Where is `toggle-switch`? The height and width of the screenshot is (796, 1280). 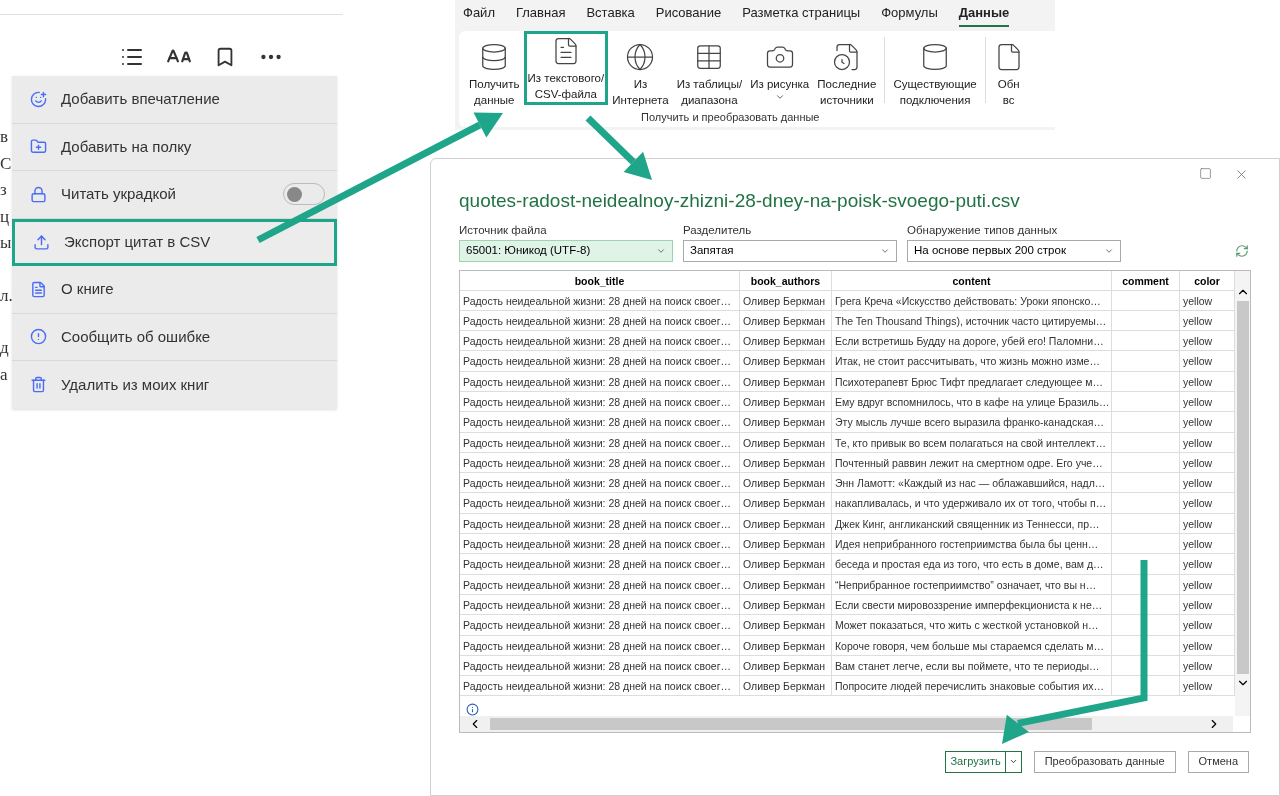 toggle-switch is located at coordinates (304, 194).